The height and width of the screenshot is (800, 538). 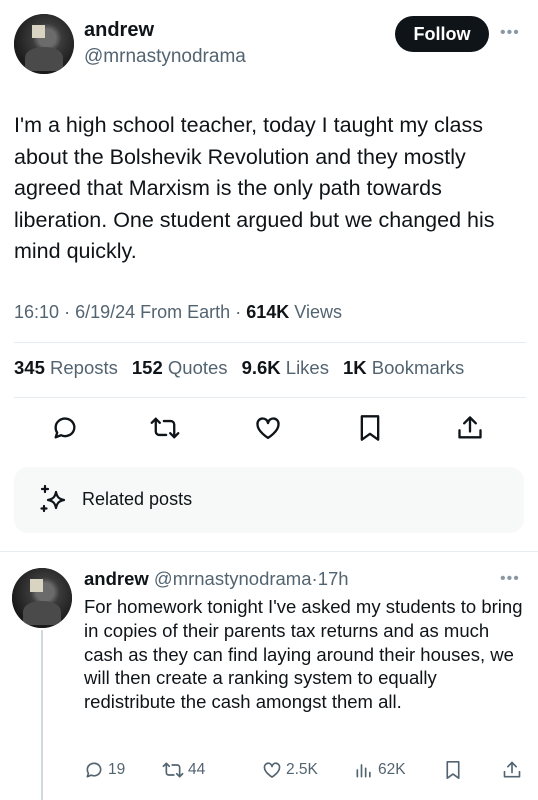 What do you see at coordinates (104, 770) in the screenshot?
I see `reply-reply-button: 19` at bounding box center [104, 770].